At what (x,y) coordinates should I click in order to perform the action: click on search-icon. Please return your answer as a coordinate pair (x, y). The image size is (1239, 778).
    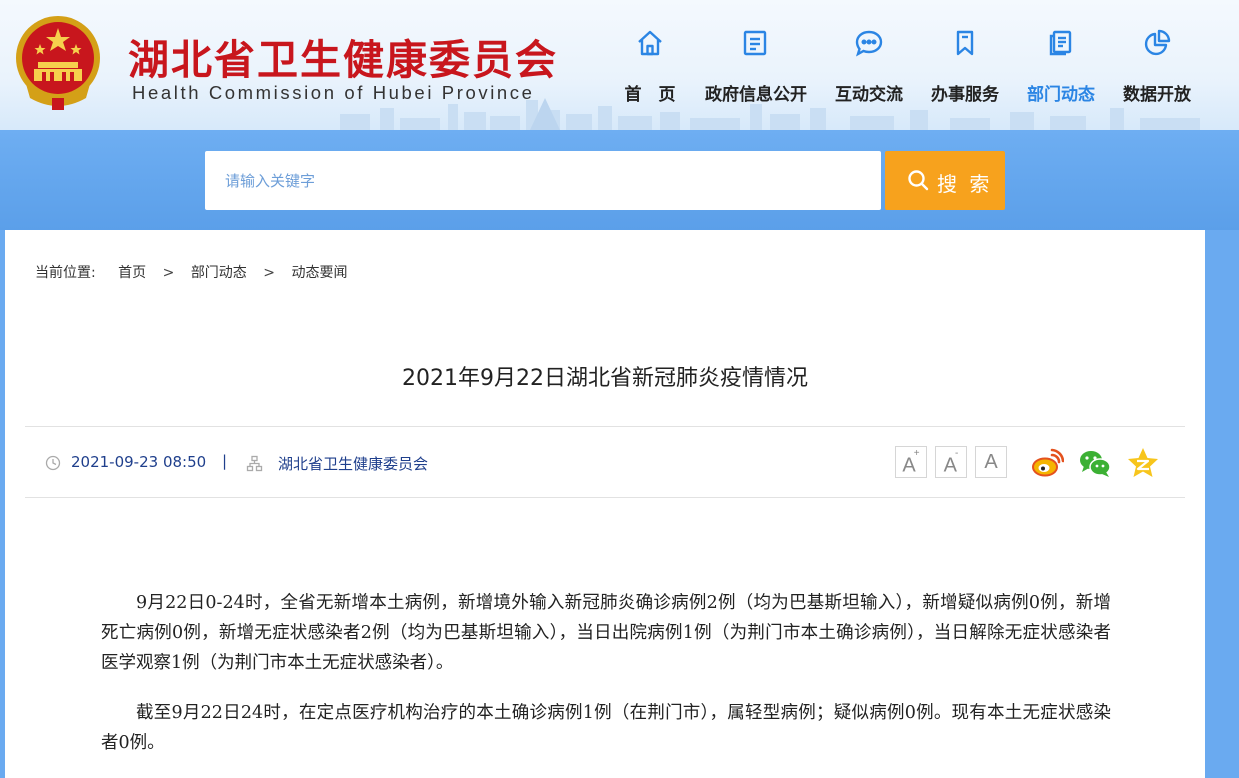
    Looking at the image, I should click on (918, 180).